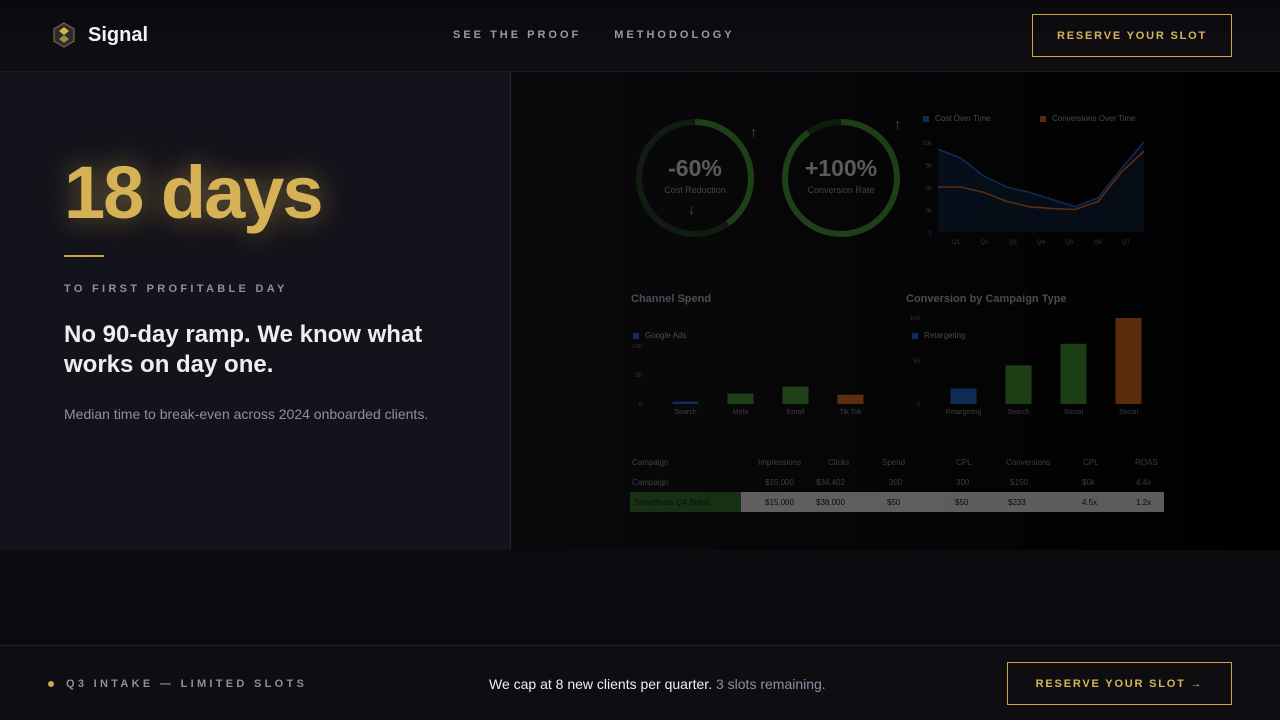 The height and width of the screenshot is (720, 1280). I want to click on nav-methodology: METHODOLOGY, so click(674, 35).